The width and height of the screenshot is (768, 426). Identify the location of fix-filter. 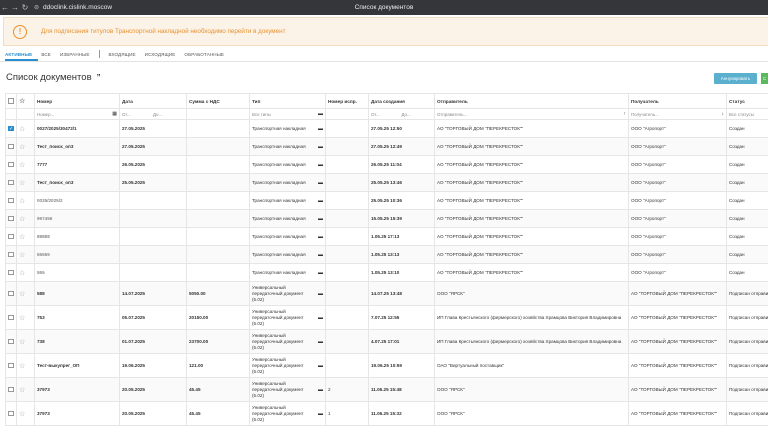
(347, 114).